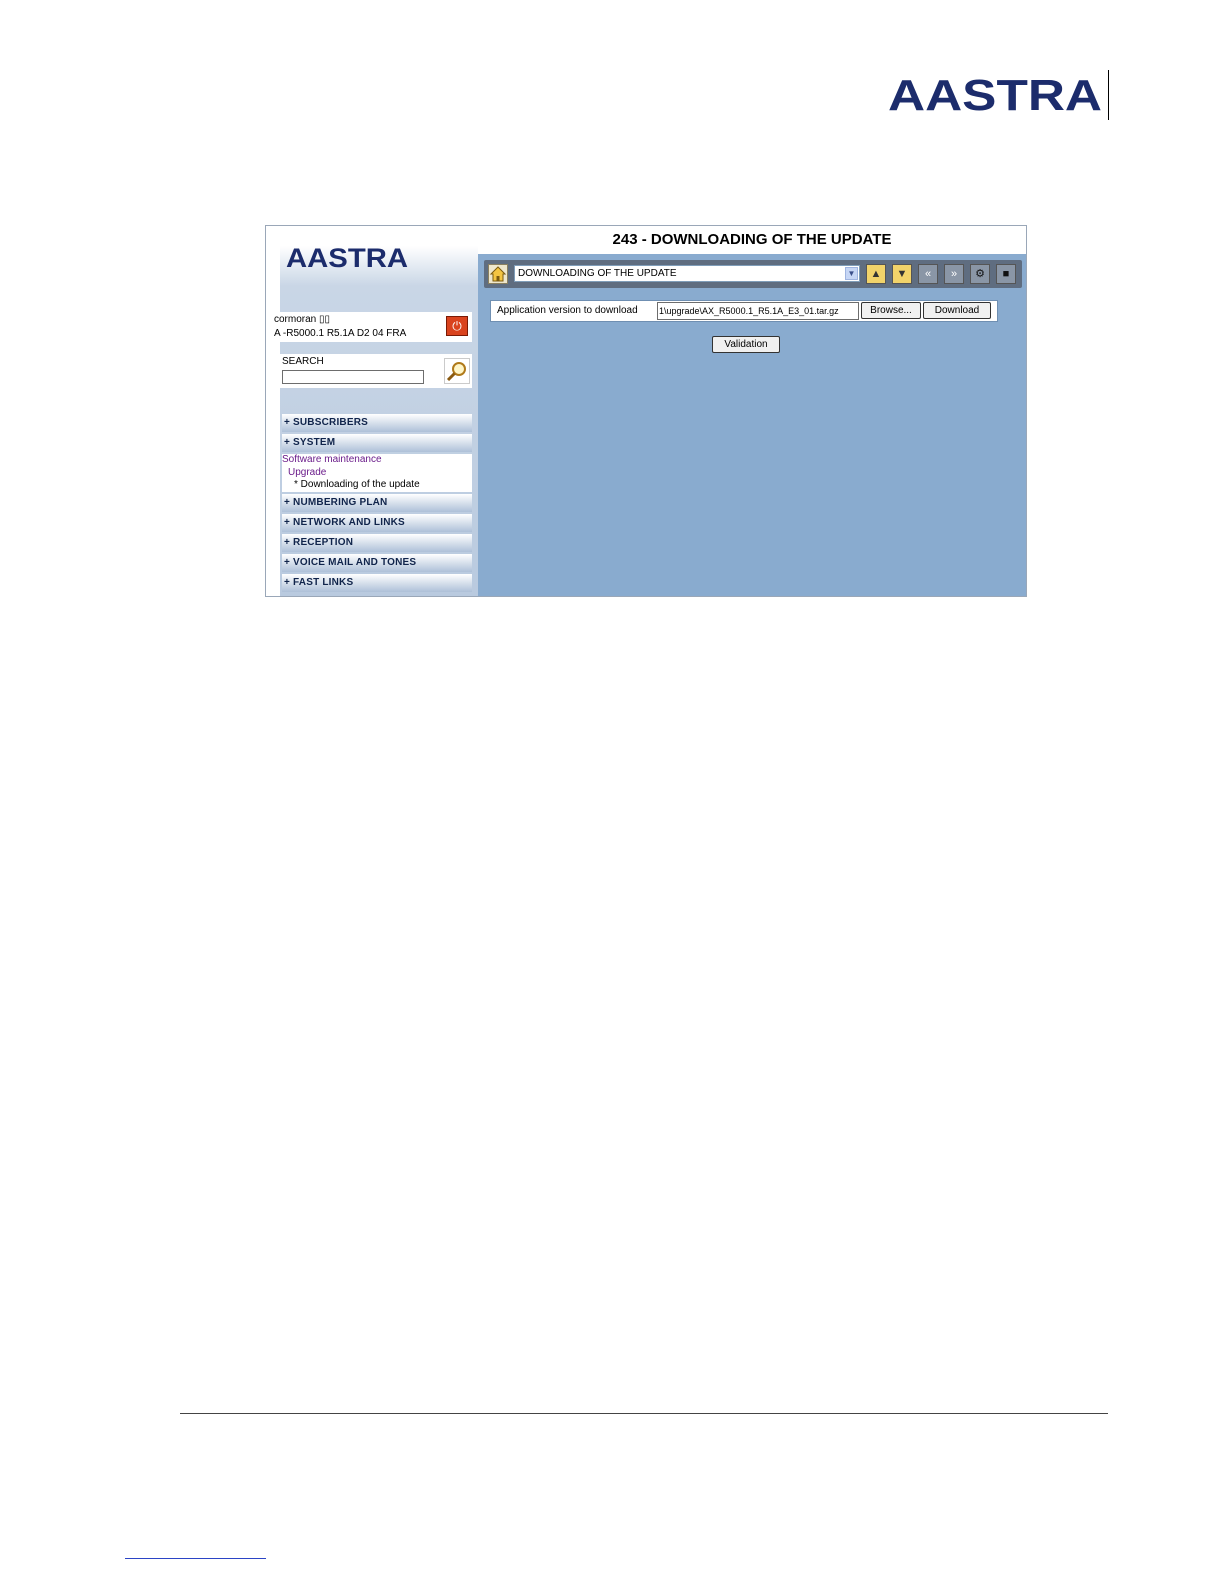 The height and width of the screenshot is (1584, 1224). I want to click on next-button: », so click(954, 274).